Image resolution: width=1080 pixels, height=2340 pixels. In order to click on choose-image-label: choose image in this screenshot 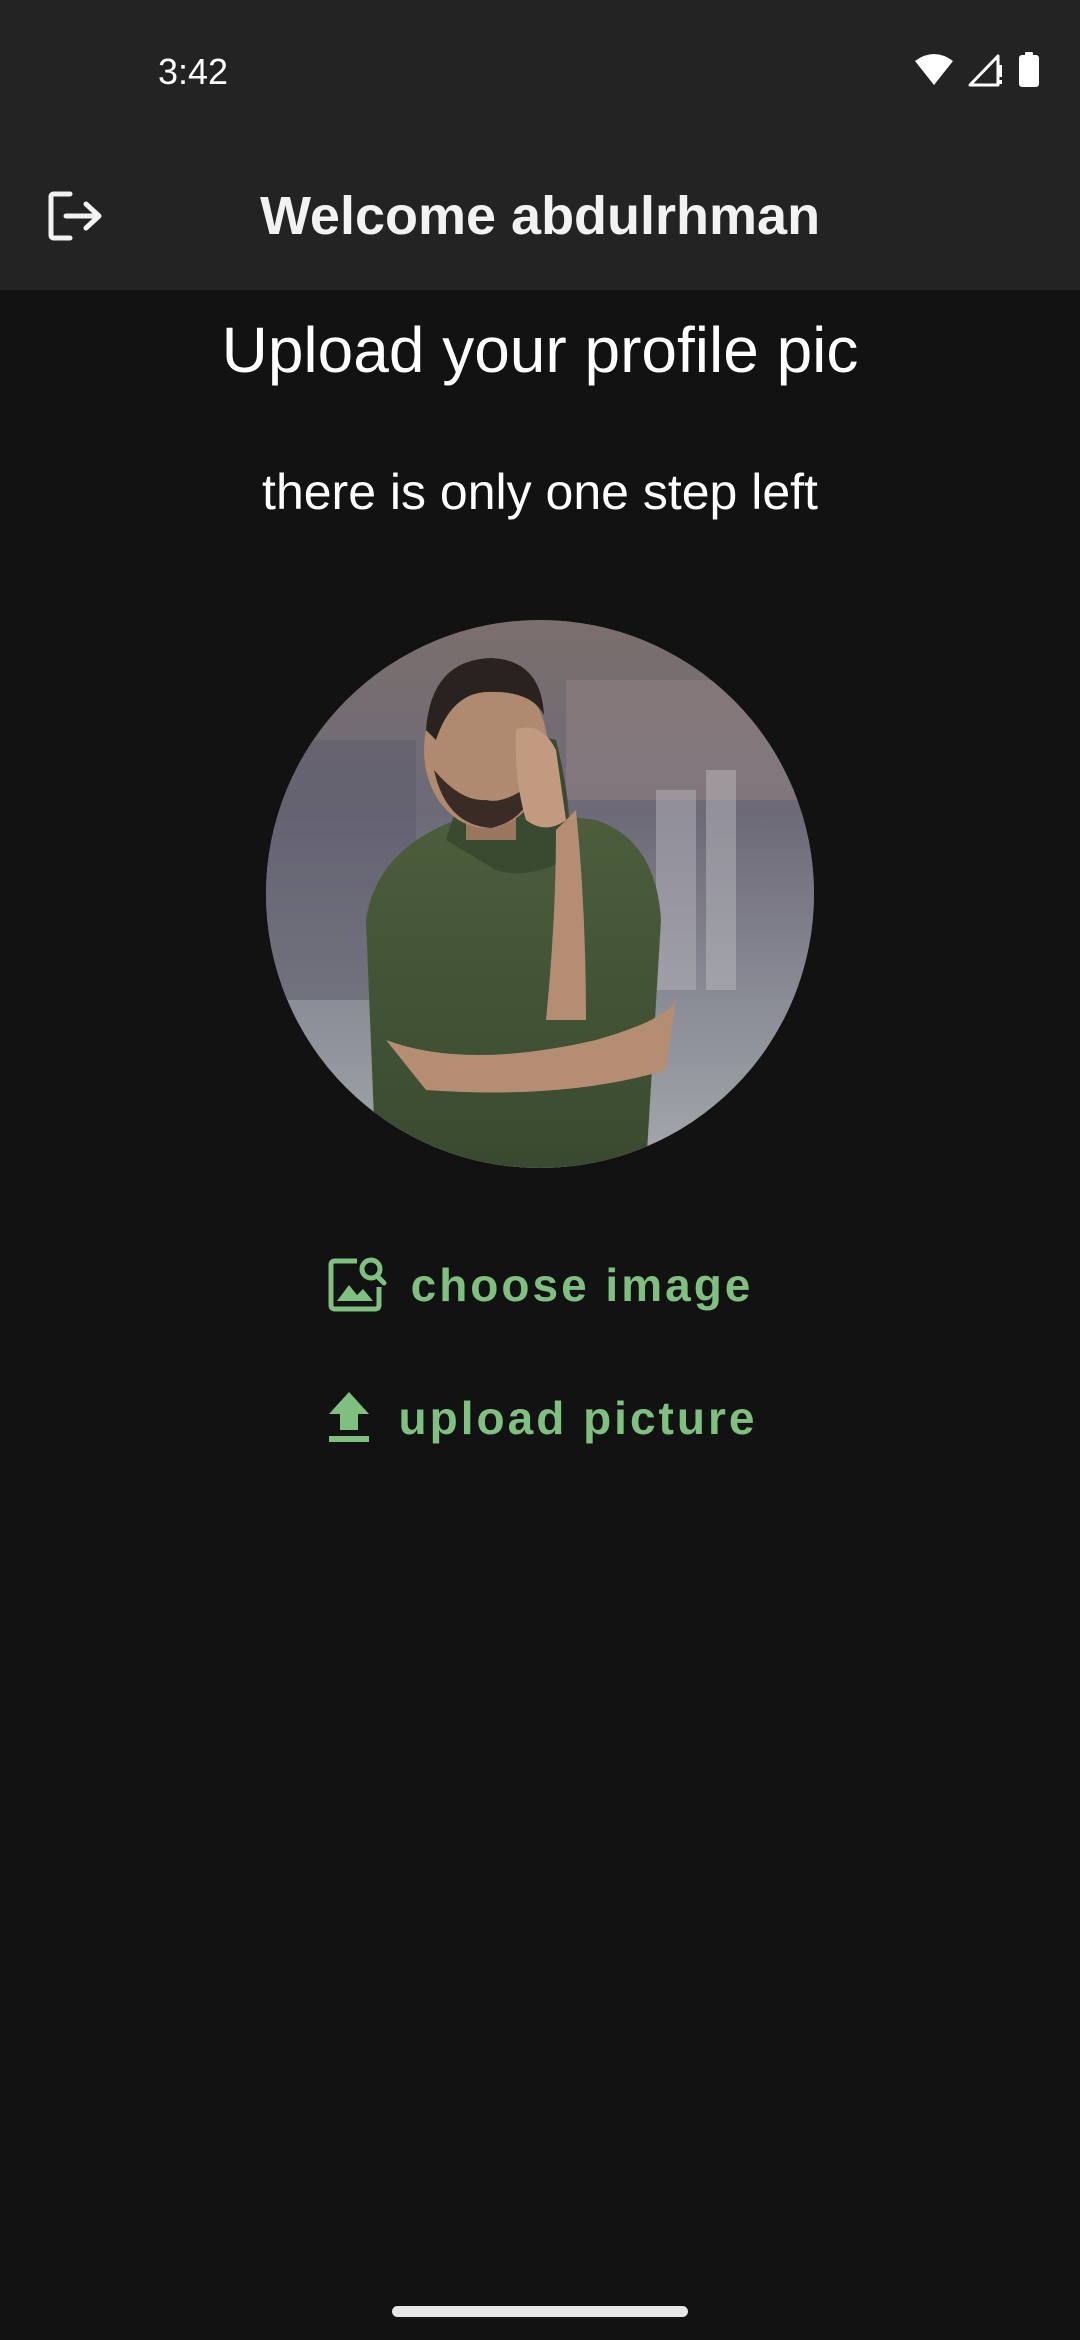, I will do `click(582, 1285)`.